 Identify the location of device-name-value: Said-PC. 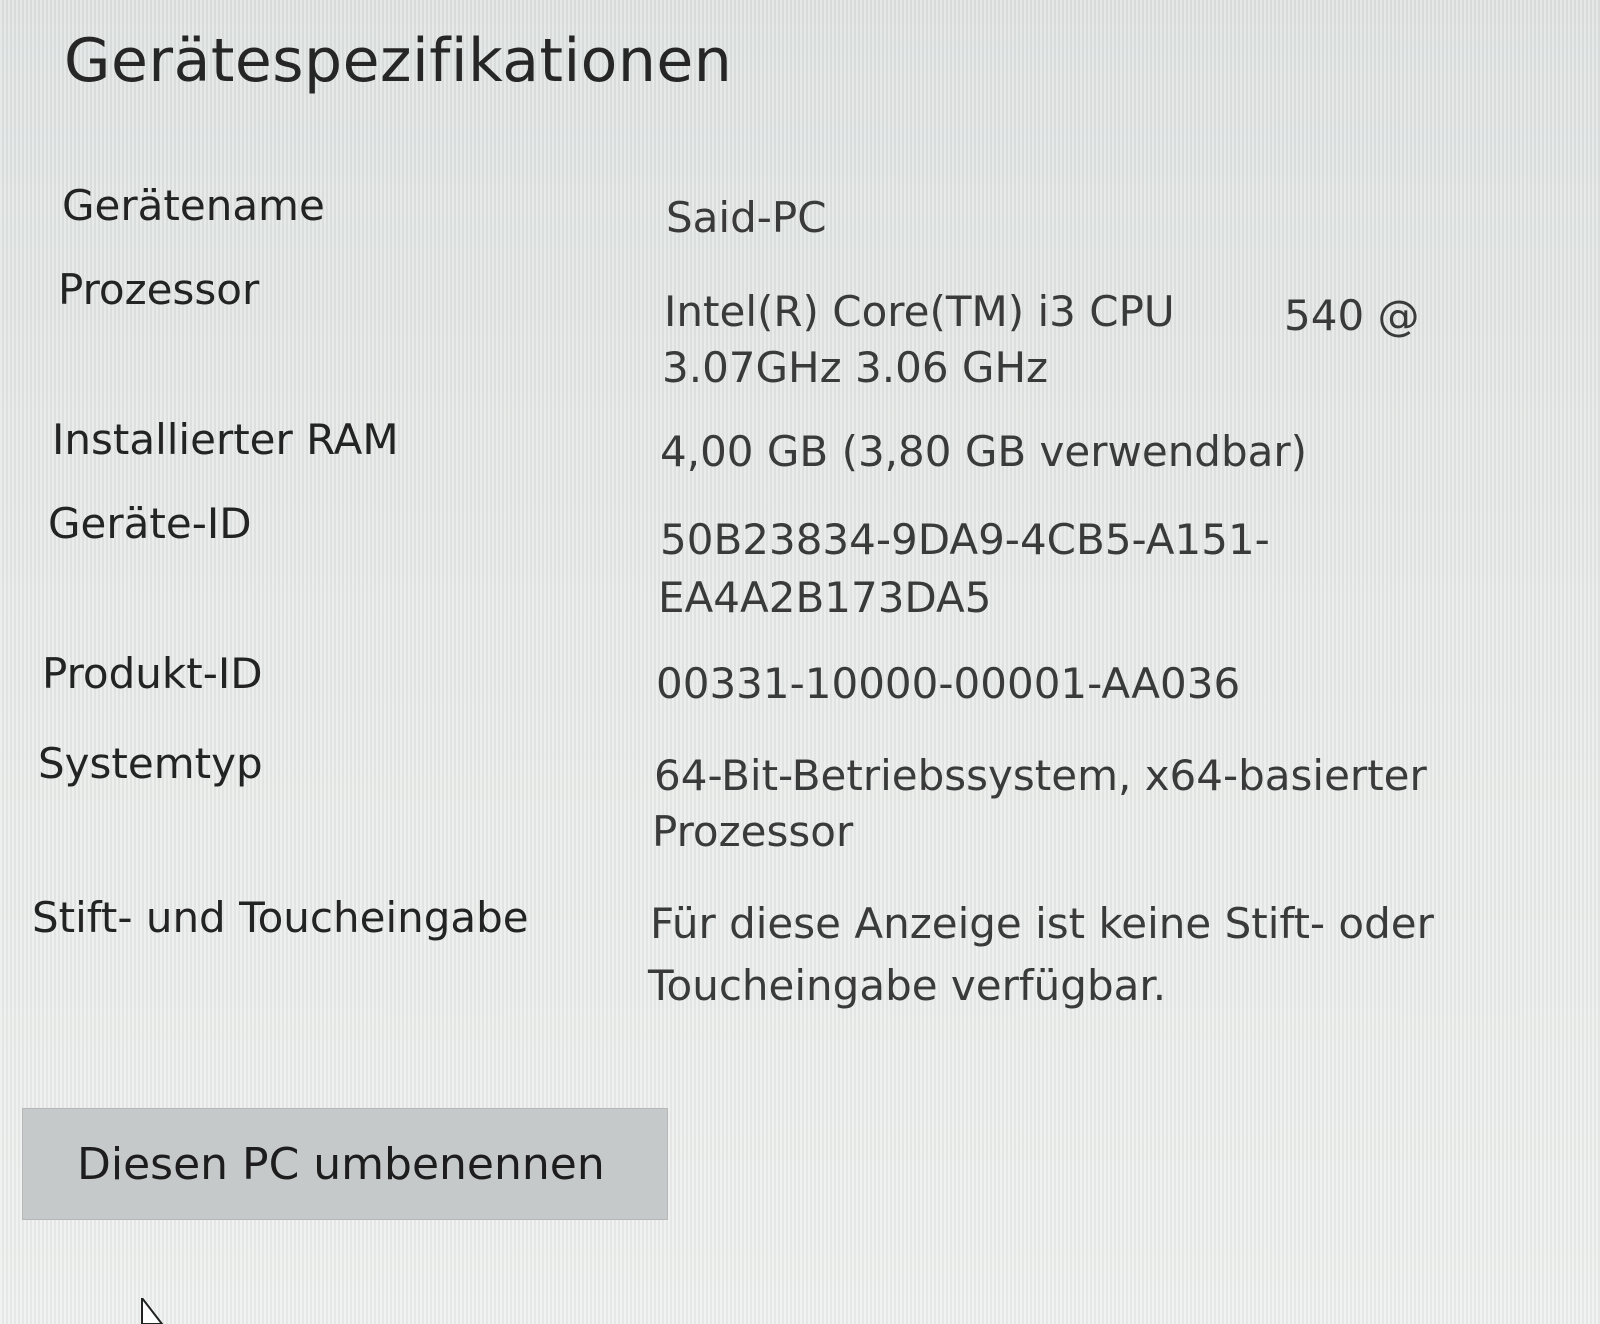
(746, 217).